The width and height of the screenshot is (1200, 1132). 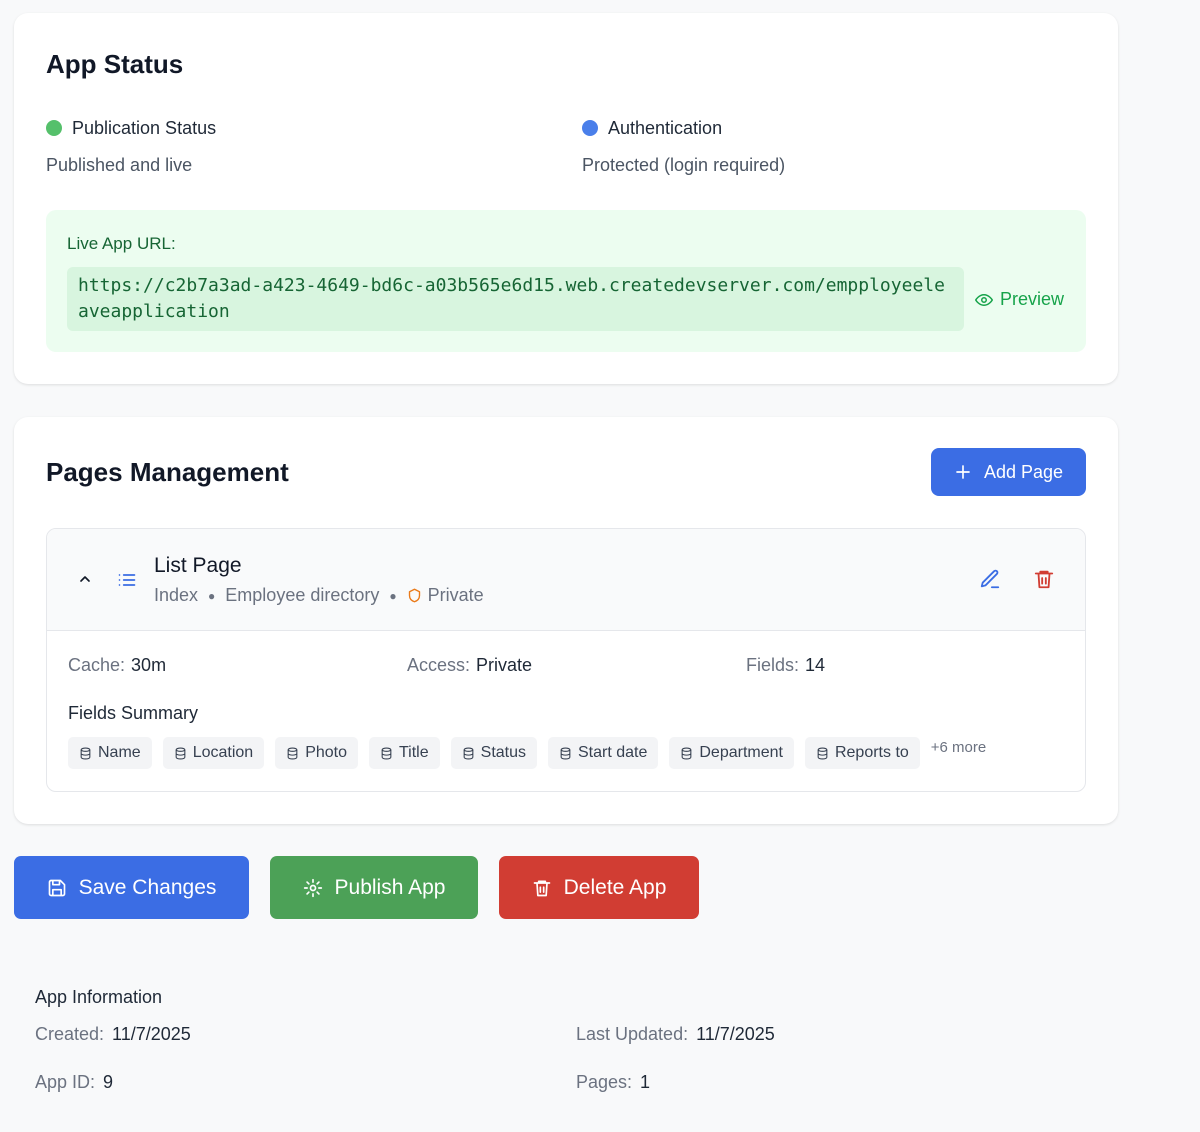 What do you see at coordinates (133, 713) in the screenshot?
I see `fields-summary-title: Fields Summary` at bounding box center [133, 713].